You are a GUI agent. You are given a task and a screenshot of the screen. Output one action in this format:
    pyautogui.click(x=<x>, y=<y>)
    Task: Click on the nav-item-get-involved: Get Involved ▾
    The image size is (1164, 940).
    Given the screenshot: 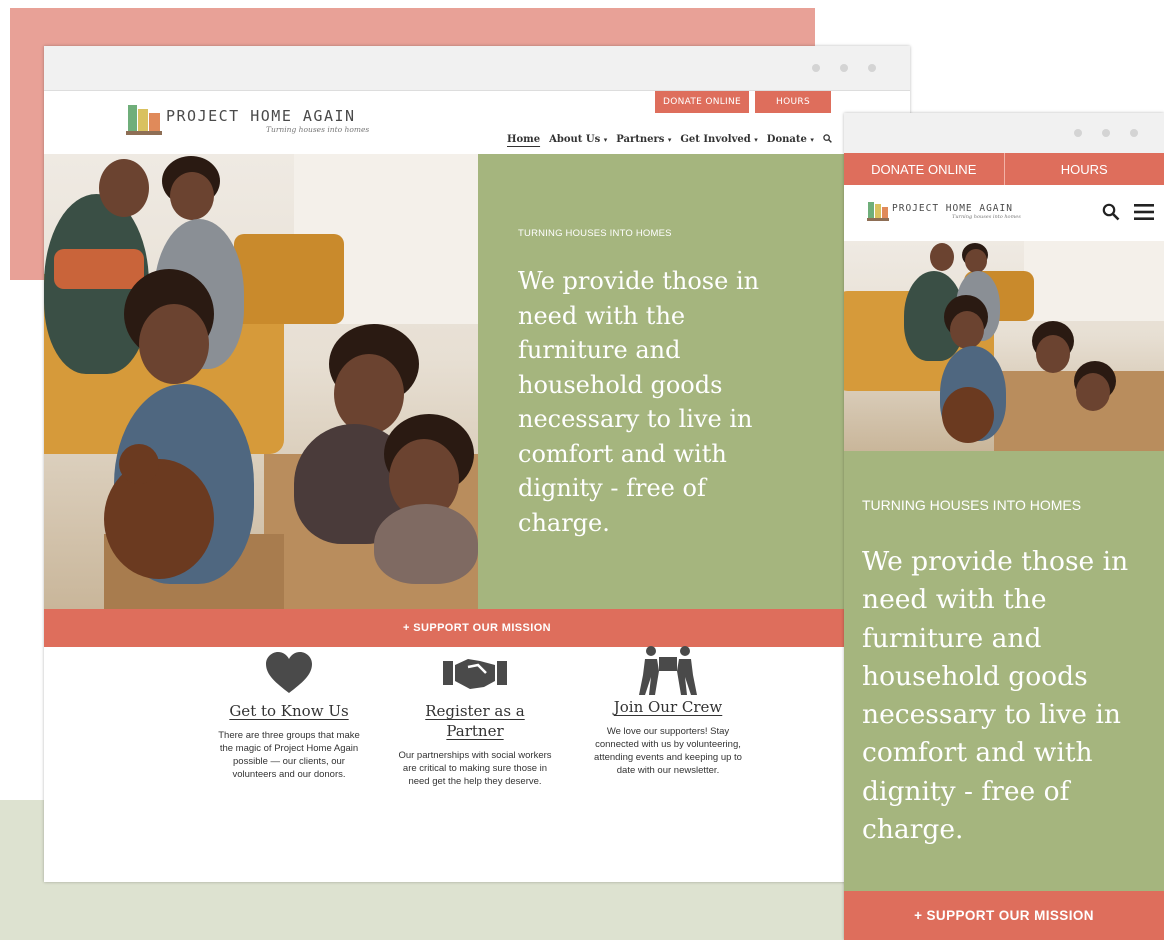 What is the action you would take?
    pyautogui.click(x=718, y=140)
    